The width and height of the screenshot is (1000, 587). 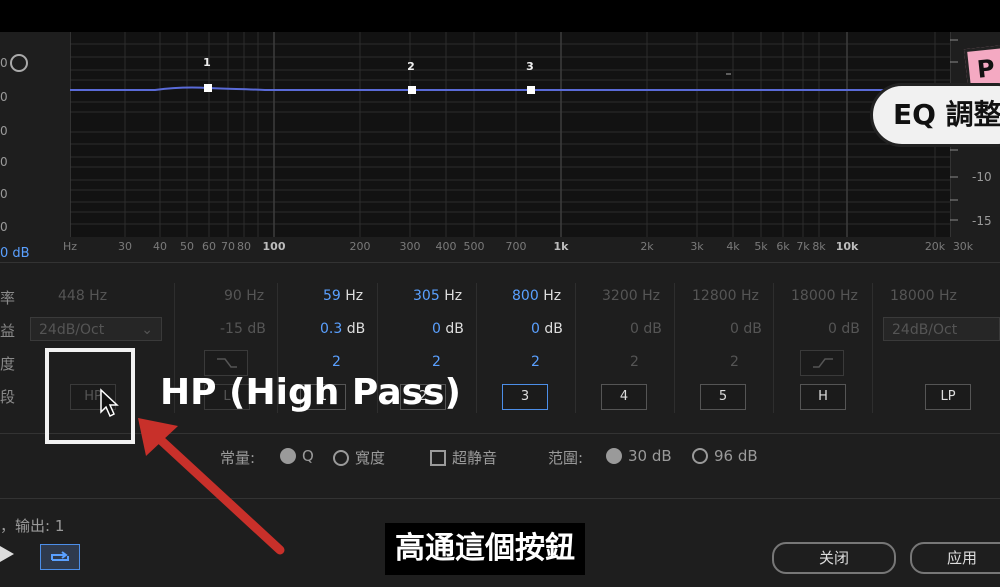 What do you see at coordinates (824, 296) in the screenshot?
I see `high-shelf-frequency: 18000 Hz` at bounding box center [824, 296].